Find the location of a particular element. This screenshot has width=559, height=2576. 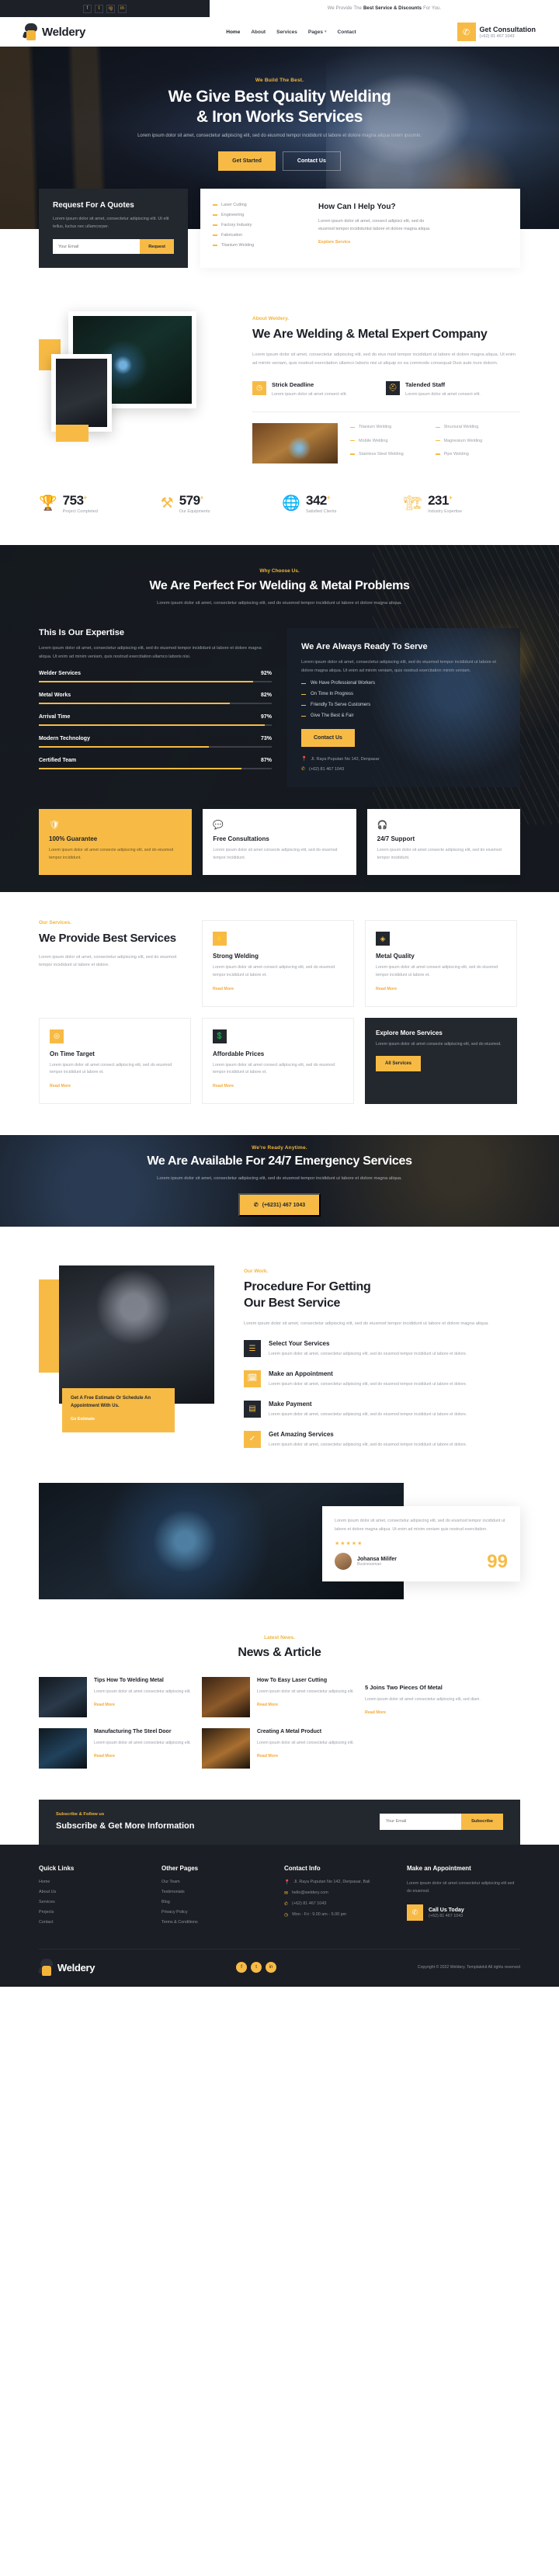

news-eyebrow: Latest News. is located at coordinates (279, 1638).